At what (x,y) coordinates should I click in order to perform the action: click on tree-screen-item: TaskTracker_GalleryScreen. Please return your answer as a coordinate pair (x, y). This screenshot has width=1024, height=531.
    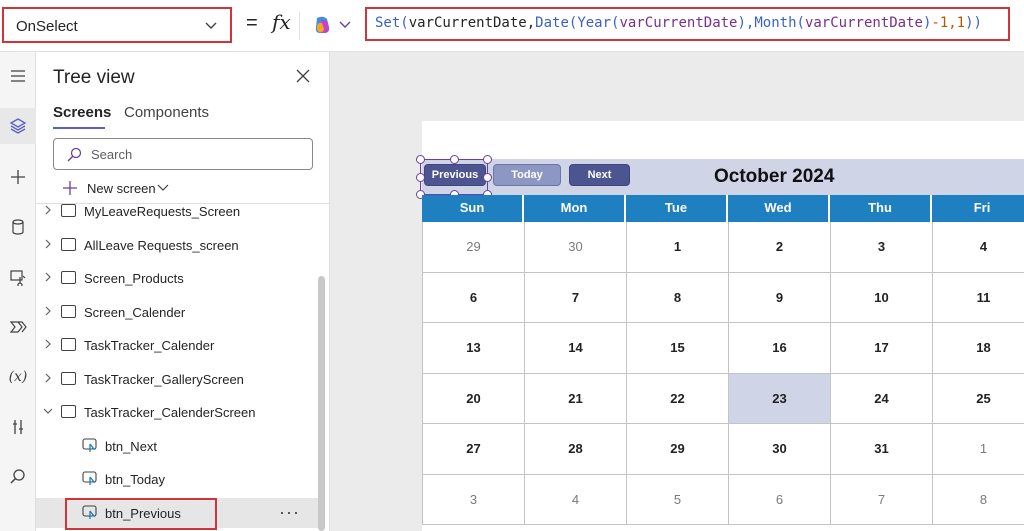
    Looking at the image, I should click on (177, 379).